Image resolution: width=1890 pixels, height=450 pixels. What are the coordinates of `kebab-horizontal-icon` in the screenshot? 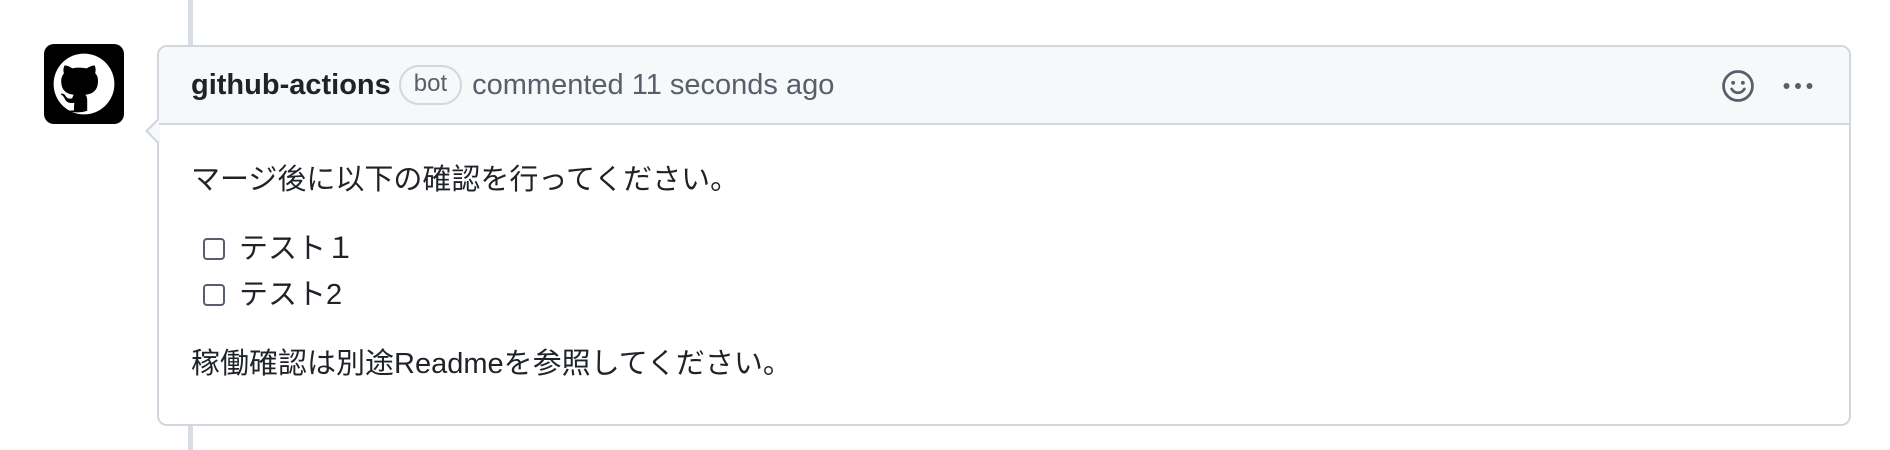 It's located at (1798, 86).